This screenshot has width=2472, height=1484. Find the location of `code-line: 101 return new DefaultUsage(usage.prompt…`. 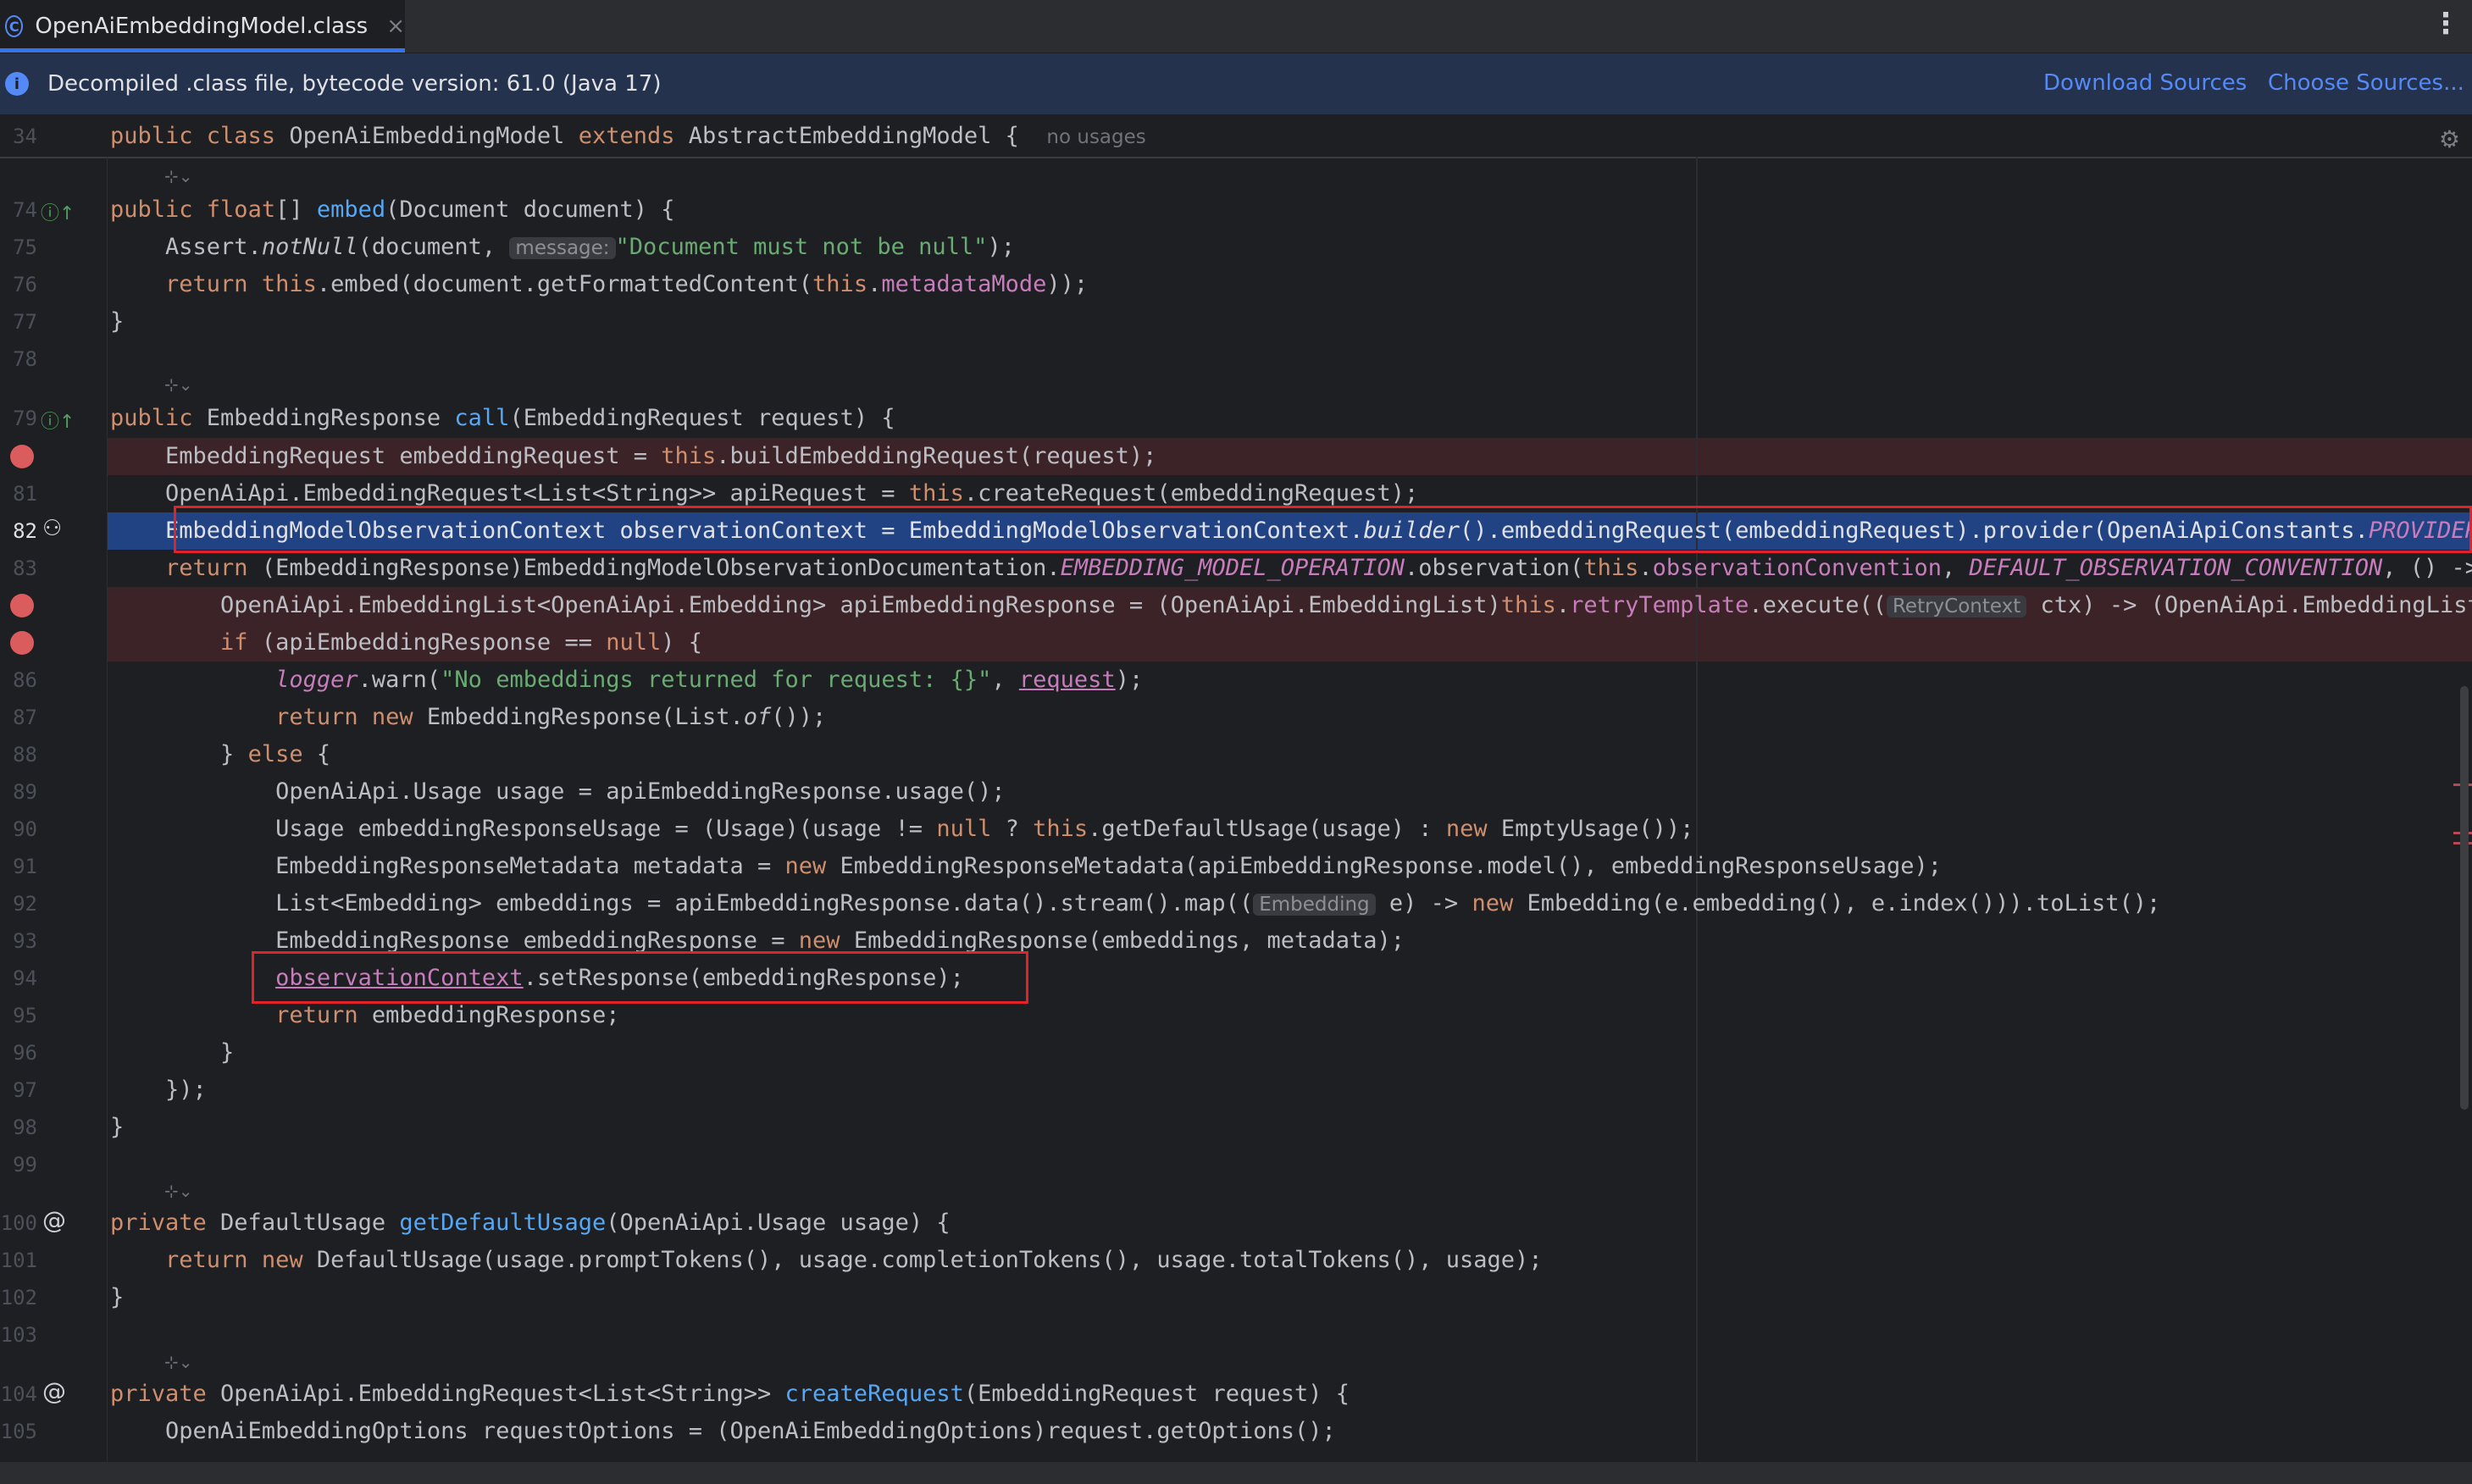

code-line: 101 return new DefaultUsage(usage.prompt… is located at coordinates (1236, 1260).